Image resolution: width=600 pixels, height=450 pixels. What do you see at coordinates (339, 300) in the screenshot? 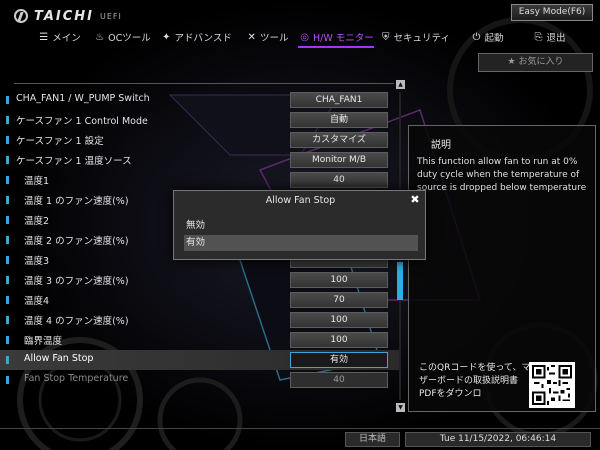
I see `setting-value: 70` at bounding box center [339, 300].